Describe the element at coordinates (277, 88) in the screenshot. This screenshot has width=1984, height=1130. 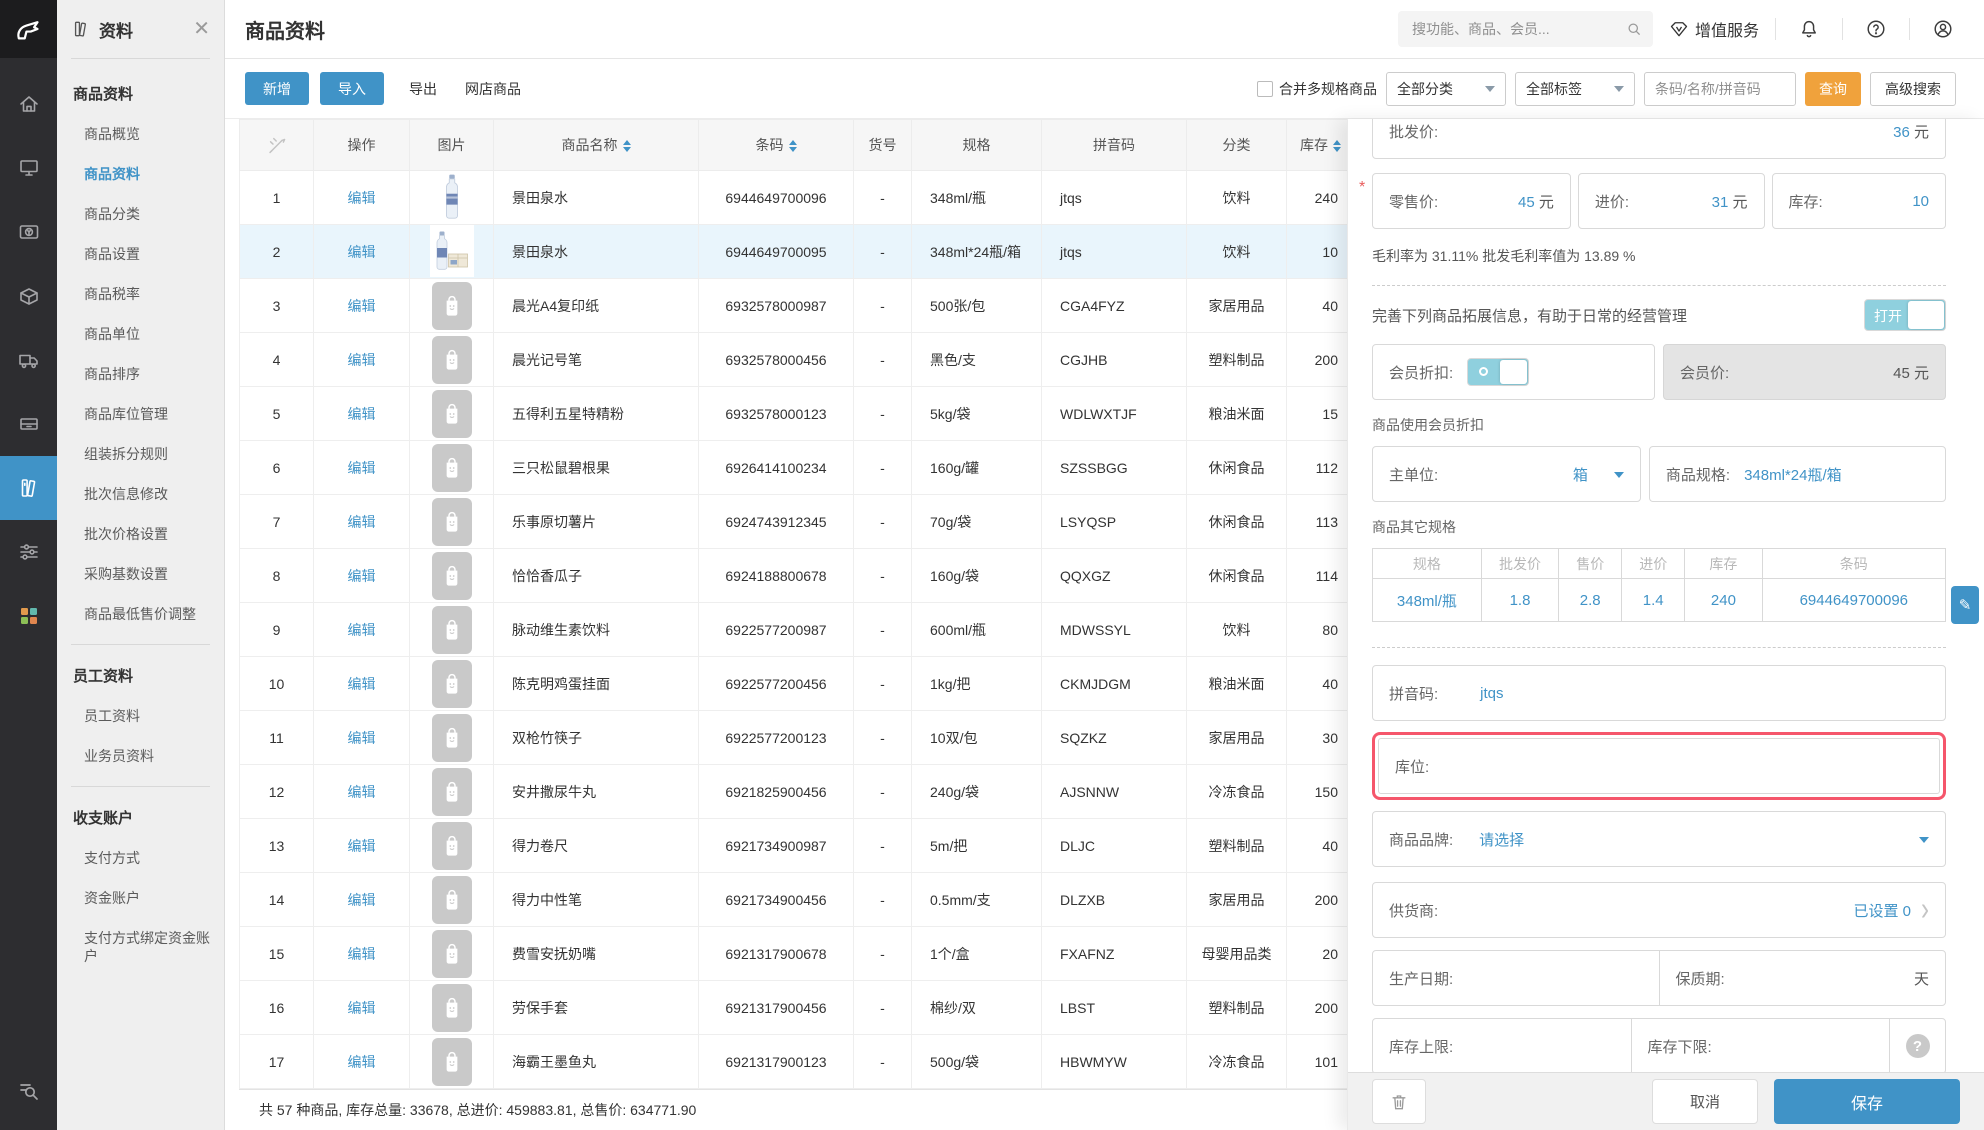
I see `add-button: 新增` at that location.